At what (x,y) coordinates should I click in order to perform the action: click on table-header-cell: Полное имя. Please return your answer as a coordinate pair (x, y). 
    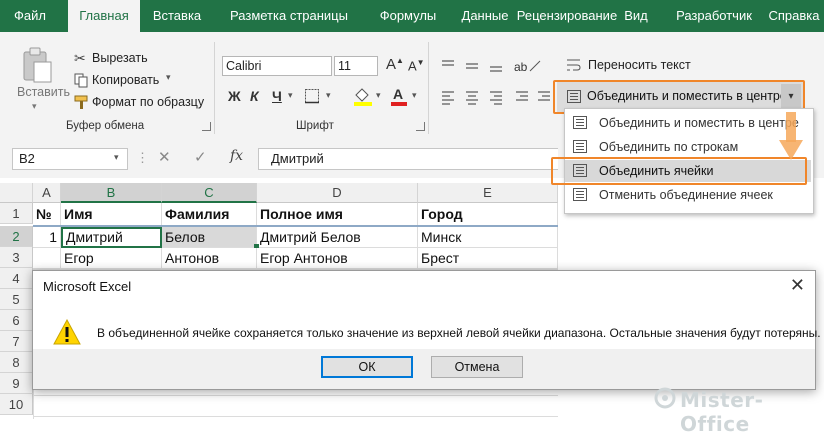
    Looking at the image, I should click on (337, 214).